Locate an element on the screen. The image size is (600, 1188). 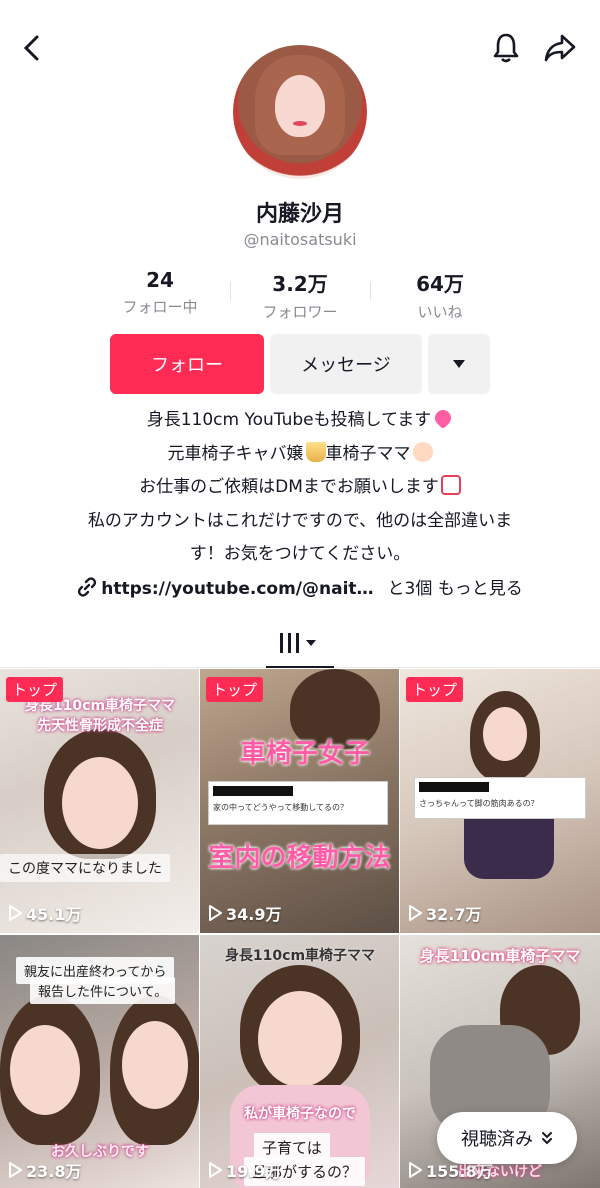
stat-following: 24 フォロー中 is located at coordinates (160, 293).